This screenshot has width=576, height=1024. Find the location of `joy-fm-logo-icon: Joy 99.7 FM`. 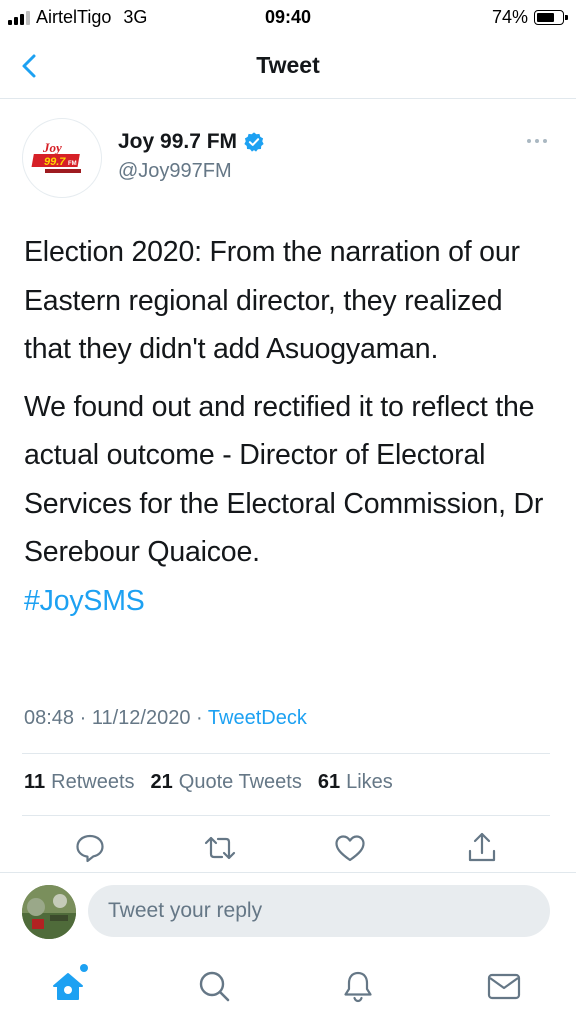

joy-fm-logo-icon: Joy 99.7 FM is located at coordinates (58, 157).